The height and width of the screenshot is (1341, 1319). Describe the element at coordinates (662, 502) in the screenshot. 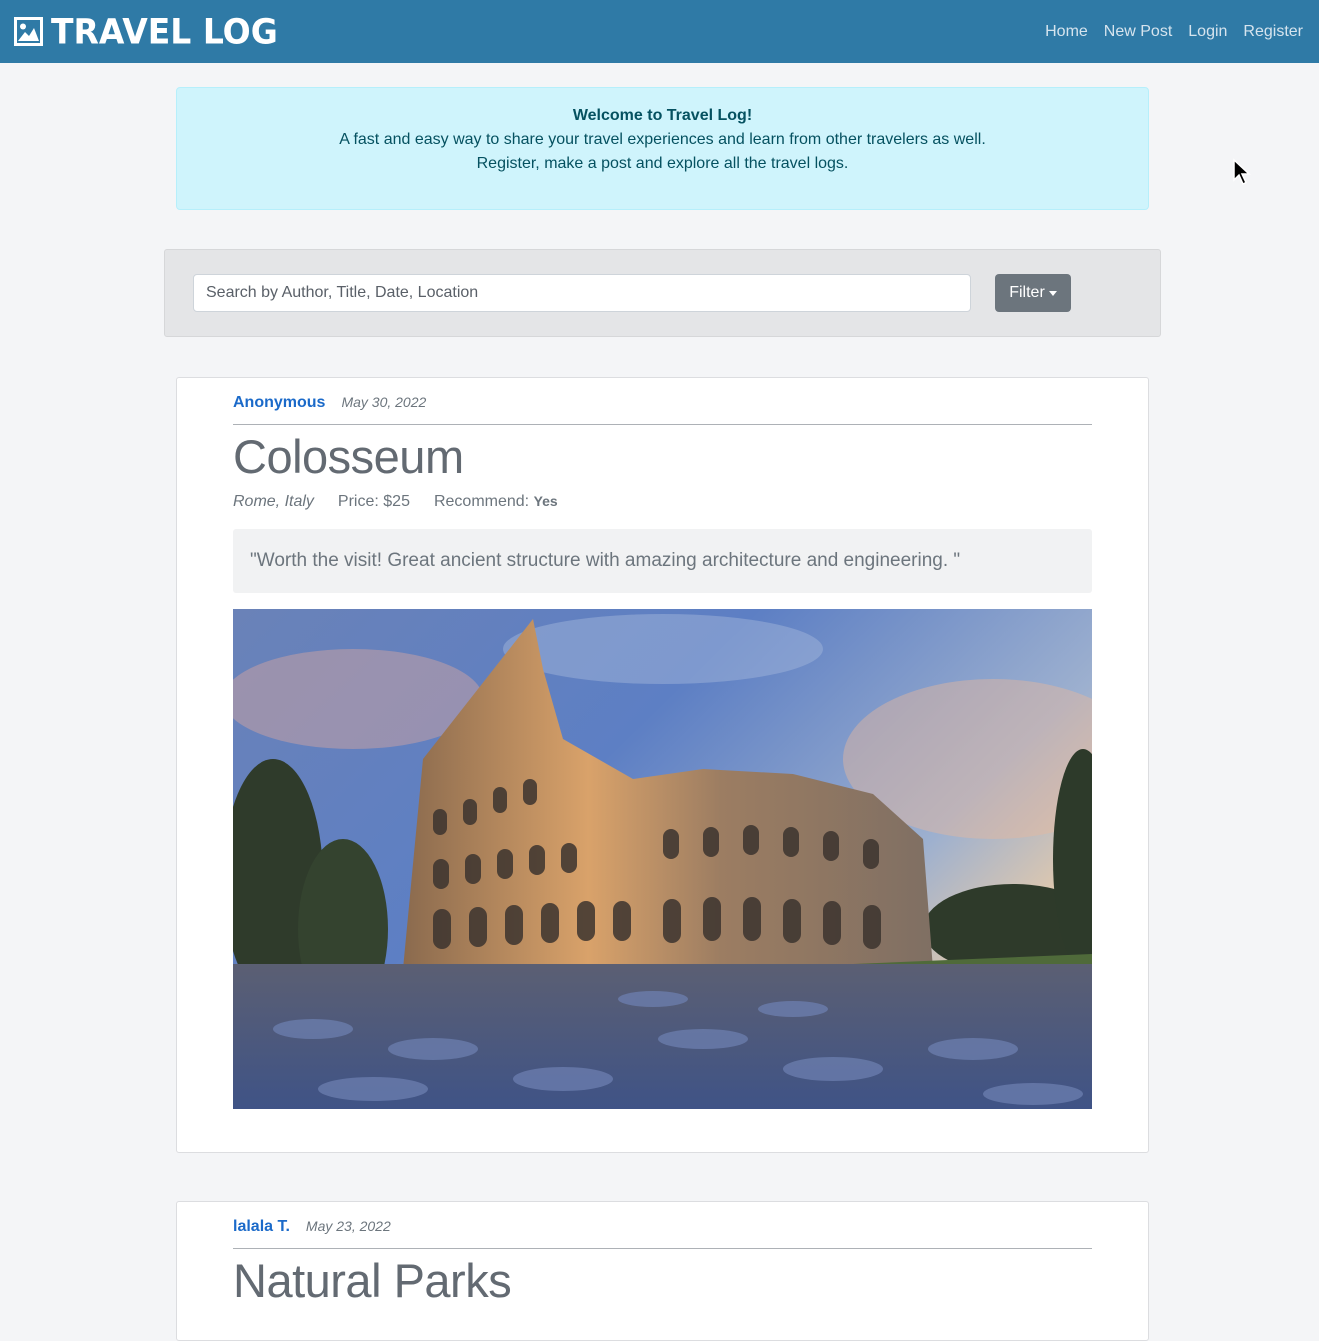

I see `post-details: Rome, Italy Price: $25 Recommend: Yes` at that location.